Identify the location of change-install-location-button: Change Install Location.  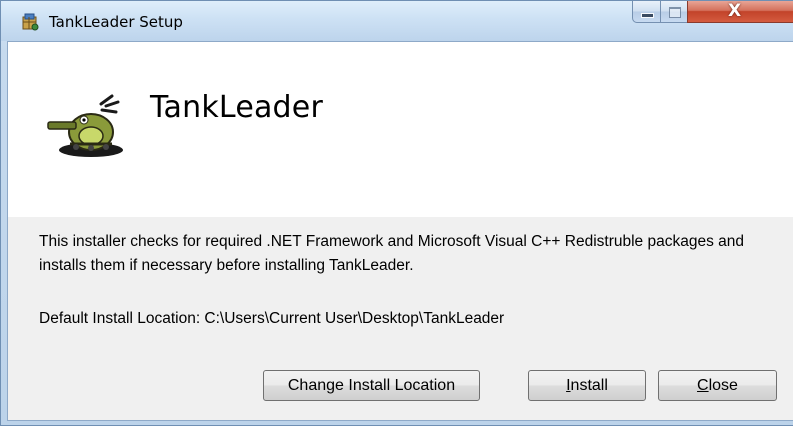
(371, 385).